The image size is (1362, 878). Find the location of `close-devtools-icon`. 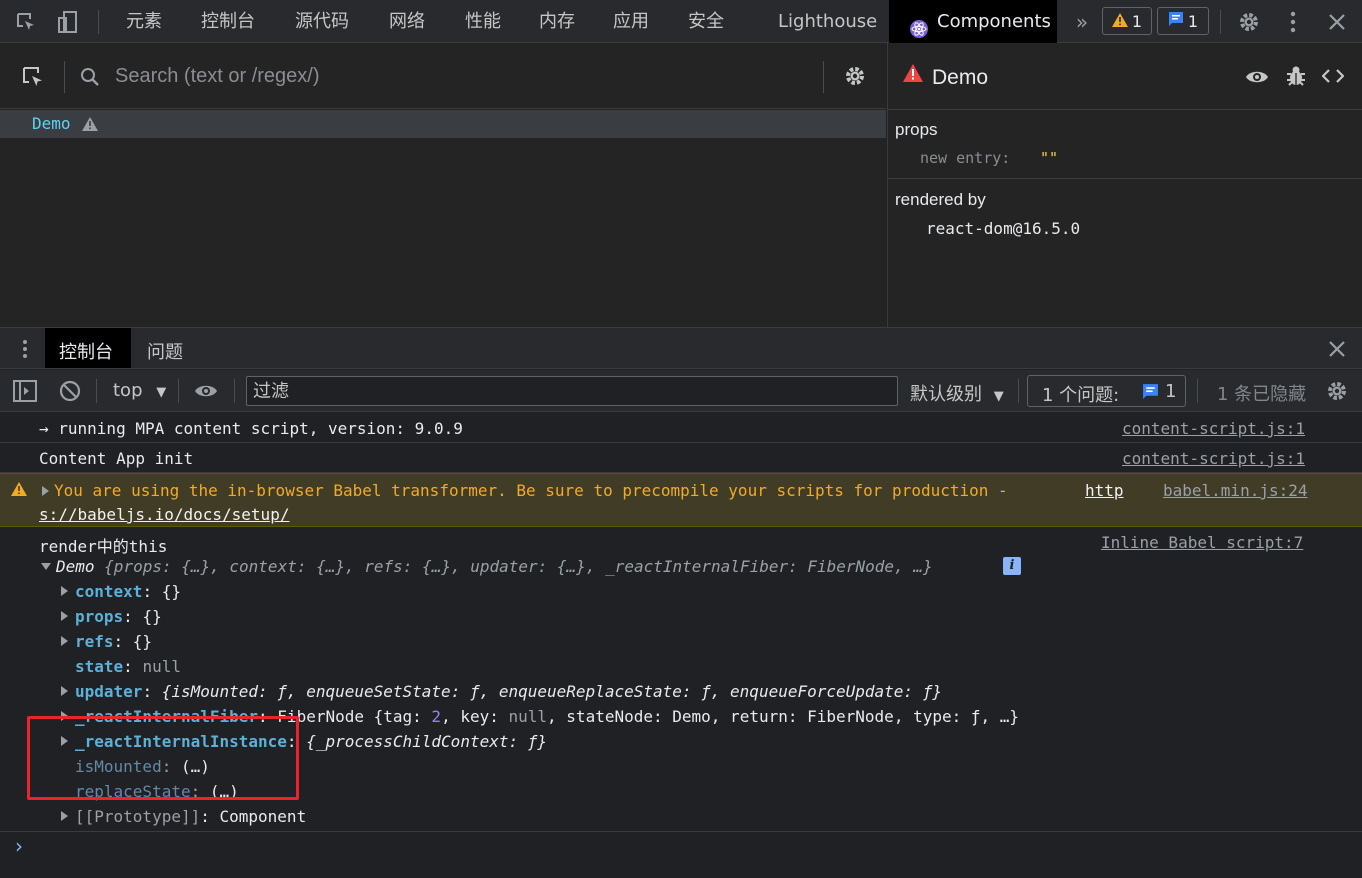

close-devtools-icon is located at coordinates (1337, 22).